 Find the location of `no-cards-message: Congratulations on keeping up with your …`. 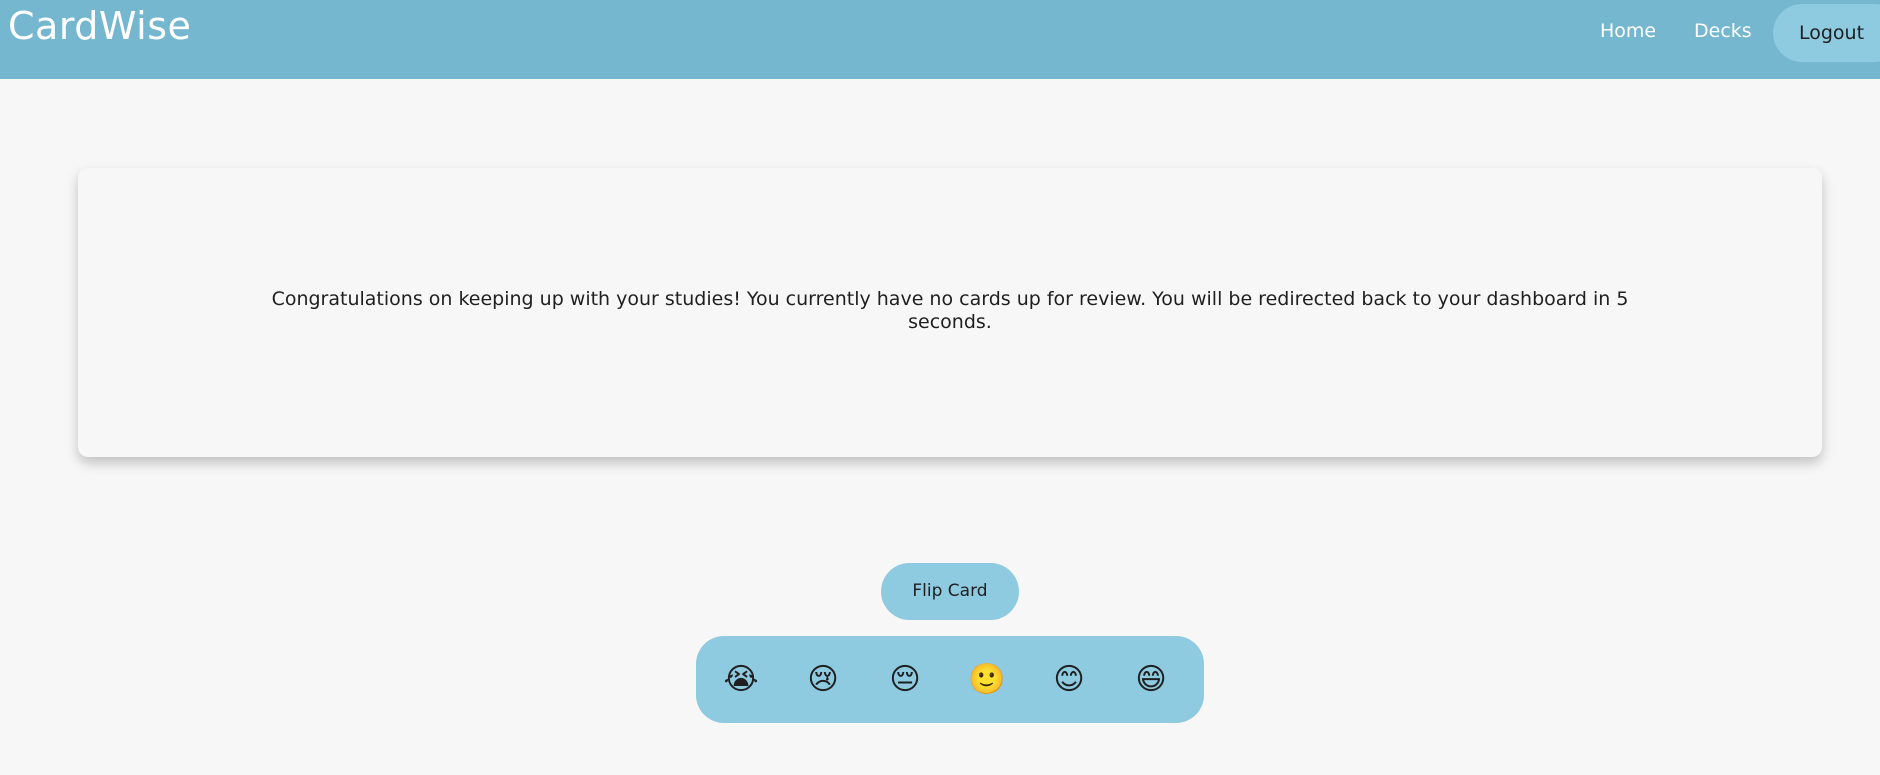

no-cards-message: Congratulations on keeping up with your … is located at coordinates (950, 310).